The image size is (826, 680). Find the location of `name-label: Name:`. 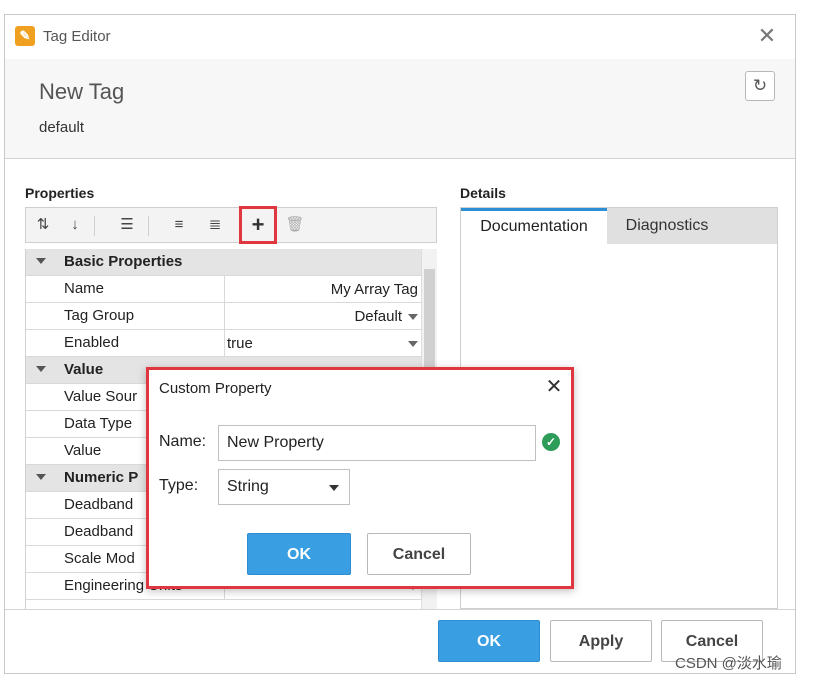

name-label: Name: is located at coordinates (183, 441).